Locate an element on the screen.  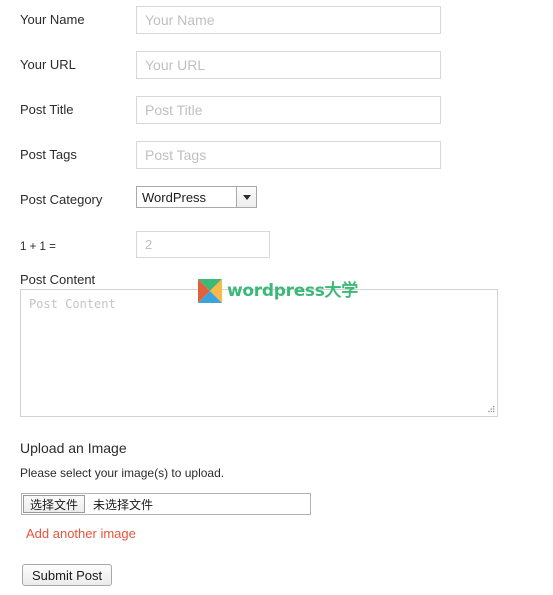
post-category-select: WordPress is located at coordinates (196, 197).